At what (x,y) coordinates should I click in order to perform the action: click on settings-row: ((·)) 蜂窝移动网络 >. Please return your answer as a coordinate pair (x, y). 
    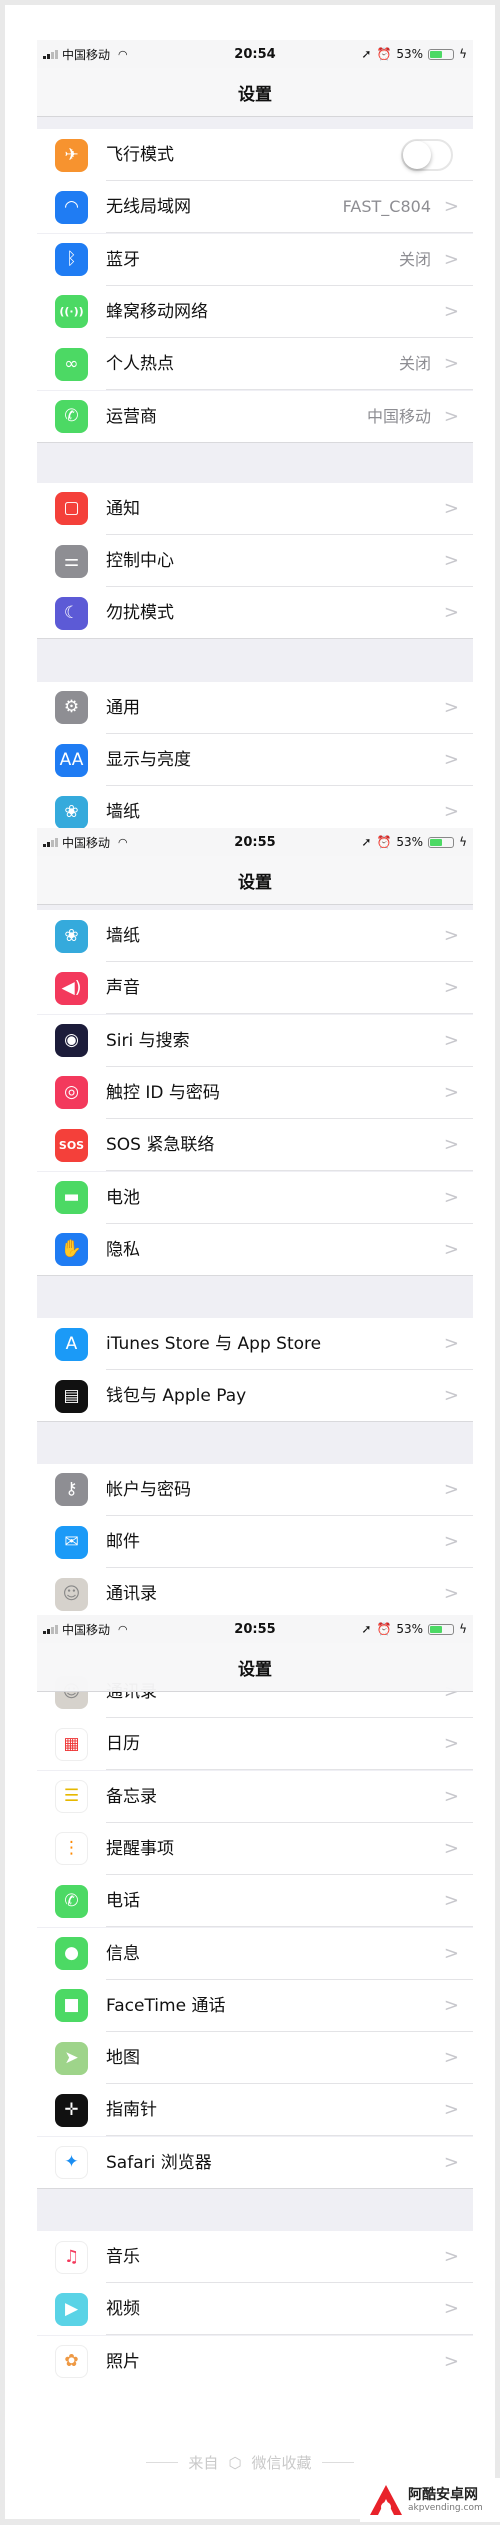
    Looking at the image, I should click on (255, 311).